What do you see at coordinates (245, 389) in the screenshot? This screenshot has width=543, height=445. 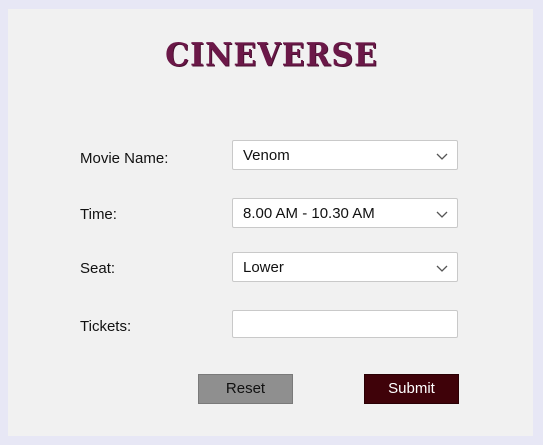 I see `reset-button: Reset` at bounding box center [245, 389].